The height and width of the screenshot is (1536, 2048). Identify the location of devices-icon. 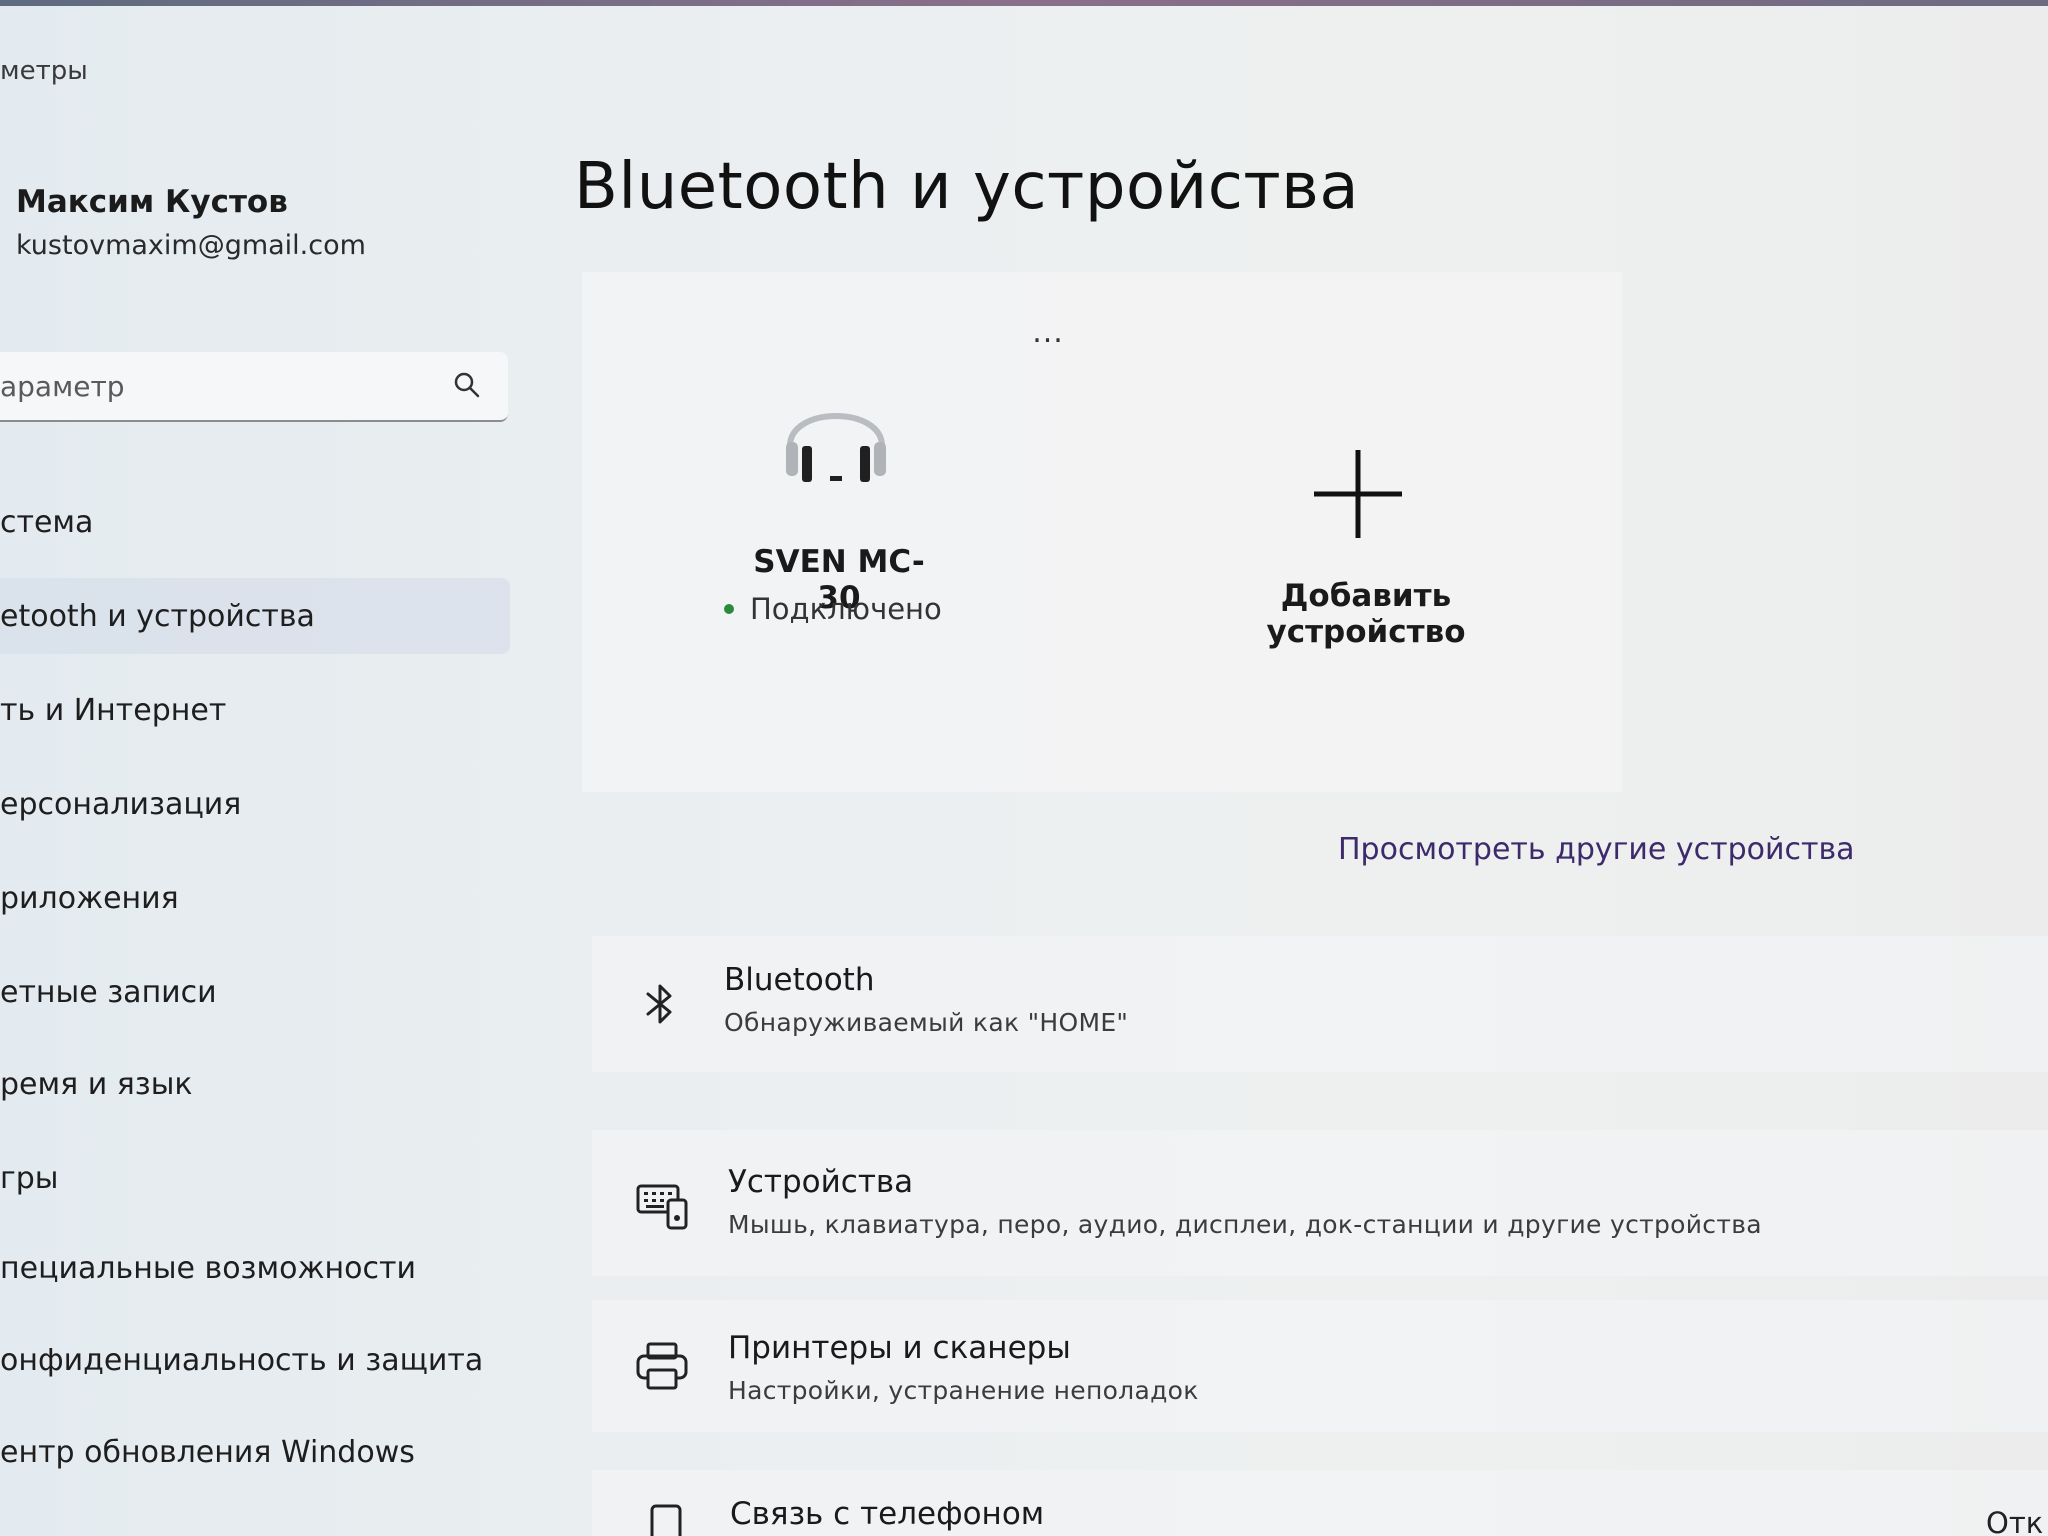
(662, 1207).